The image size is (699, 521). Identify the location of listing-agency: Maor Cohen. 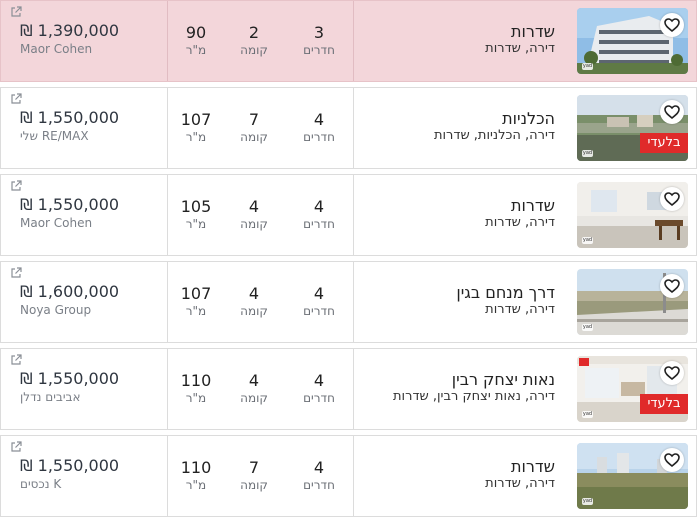
(56, 49).